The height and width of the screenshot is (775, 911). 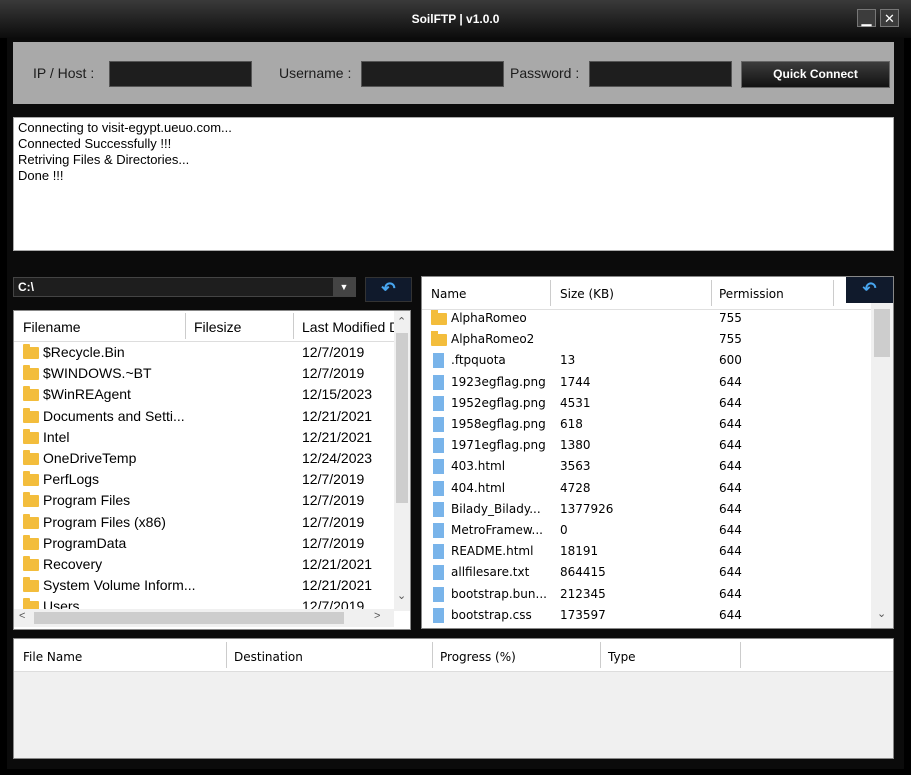 I want to click on host-label: IP / Host :, so click(x=64, y=73).